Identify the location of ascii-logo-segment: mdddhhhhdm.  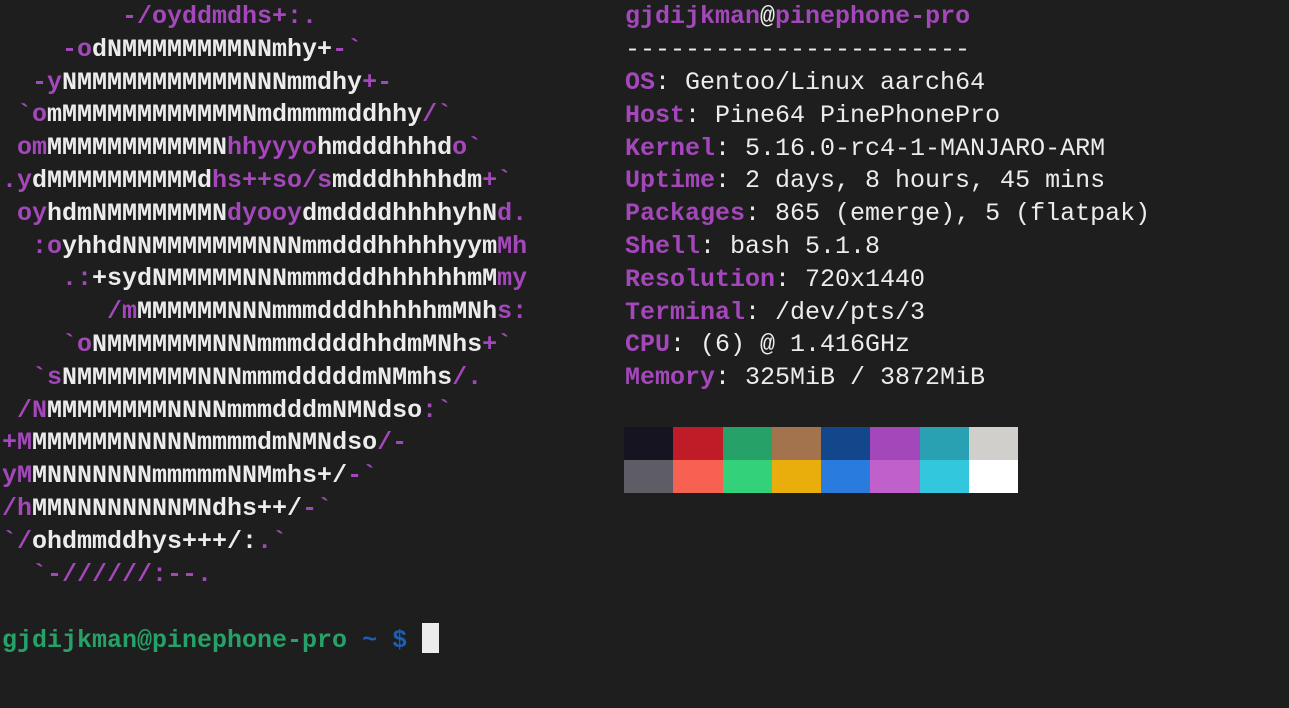
(407, 180).